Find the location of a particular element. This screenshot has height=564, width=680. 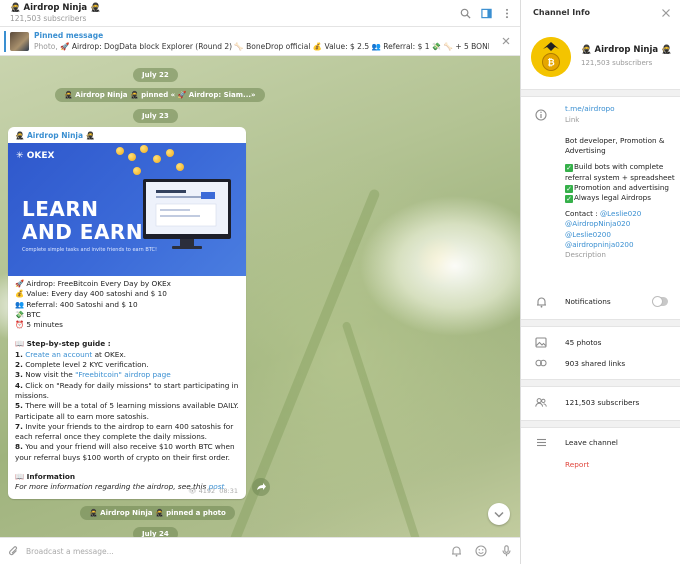

step-number: 3. is located at coordinates (19, 375).